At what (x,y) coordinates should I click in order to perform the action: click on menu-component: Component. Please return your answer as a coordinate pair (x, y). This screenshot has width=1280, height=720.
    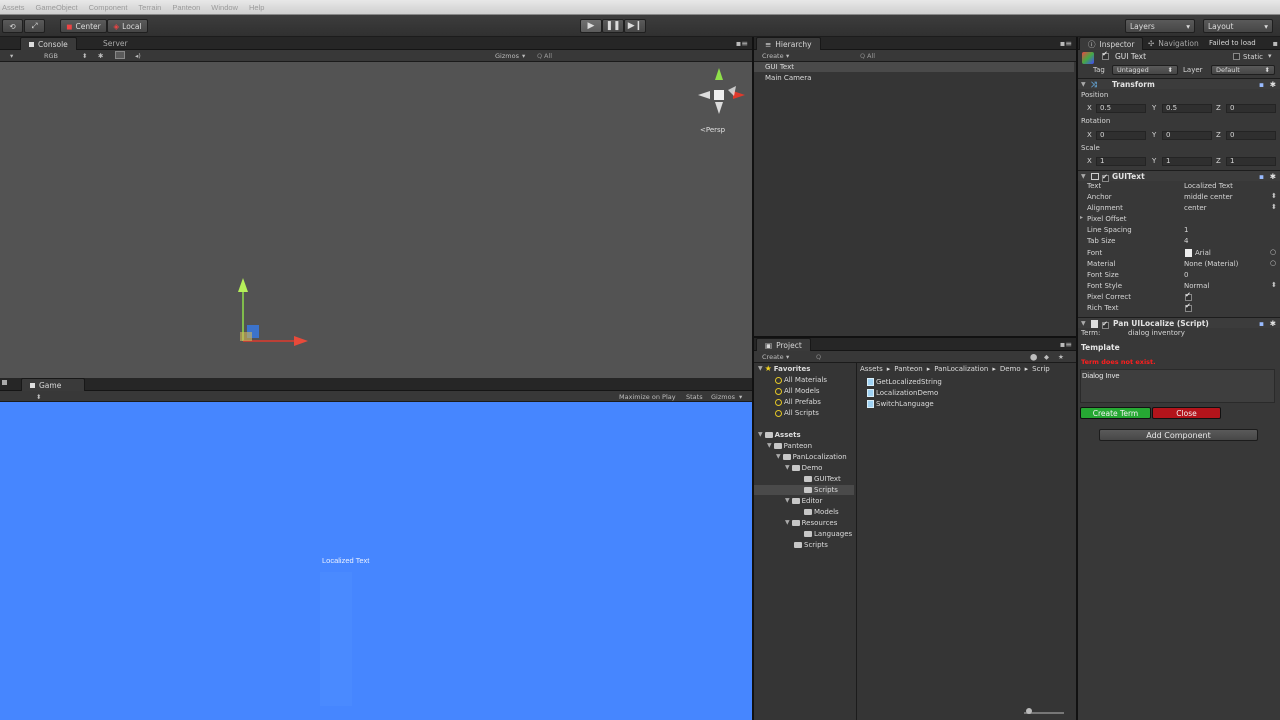
    Looking at the image, I should click on (108, 7).